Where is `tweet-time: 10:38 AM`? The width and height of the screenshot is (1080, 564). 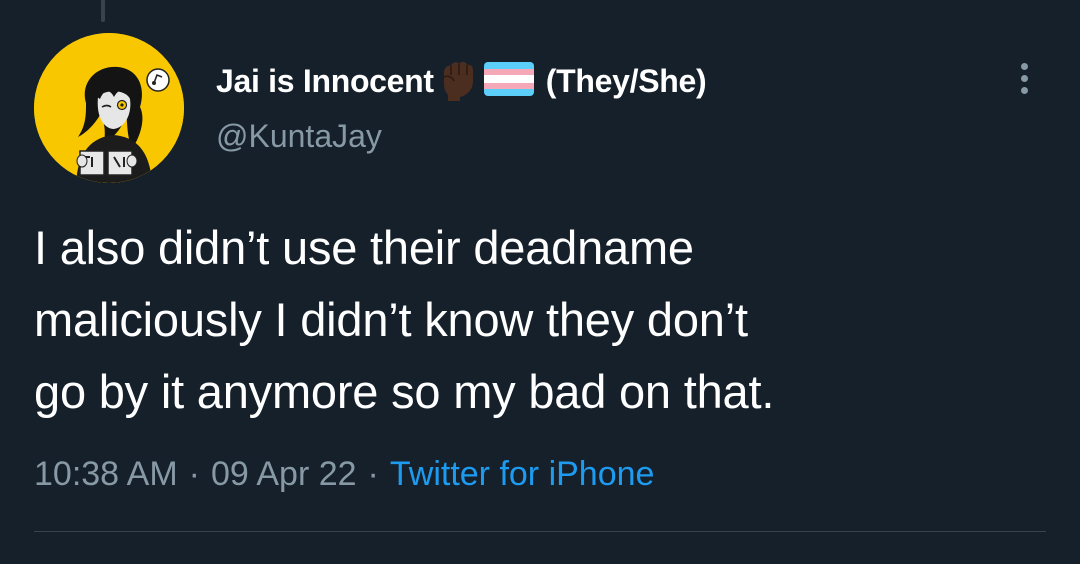
tweet-time: 10:38 AM is located at coordinates (106, 474).